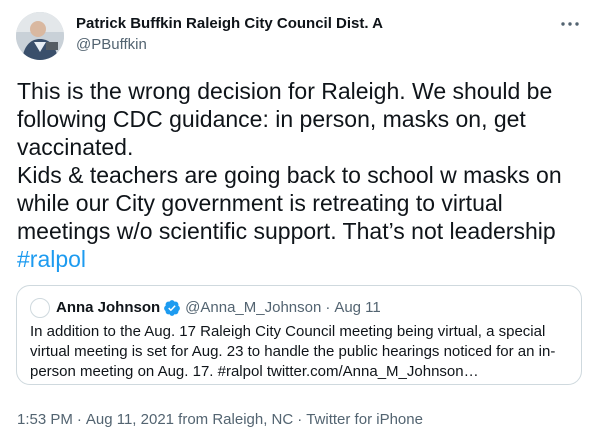  Describe the element at coordinates (45, 419) in the screenshot. I see `tweet-time: 1:53 PM` at that location.